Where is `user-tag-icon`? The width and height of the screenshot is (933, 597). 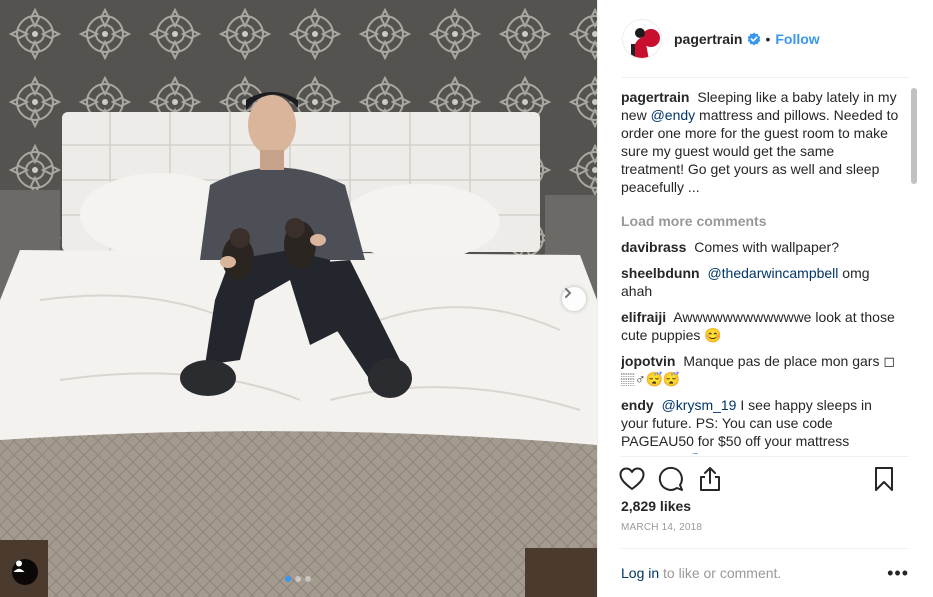 user-tag-icon is located at coordinates (19, 566).